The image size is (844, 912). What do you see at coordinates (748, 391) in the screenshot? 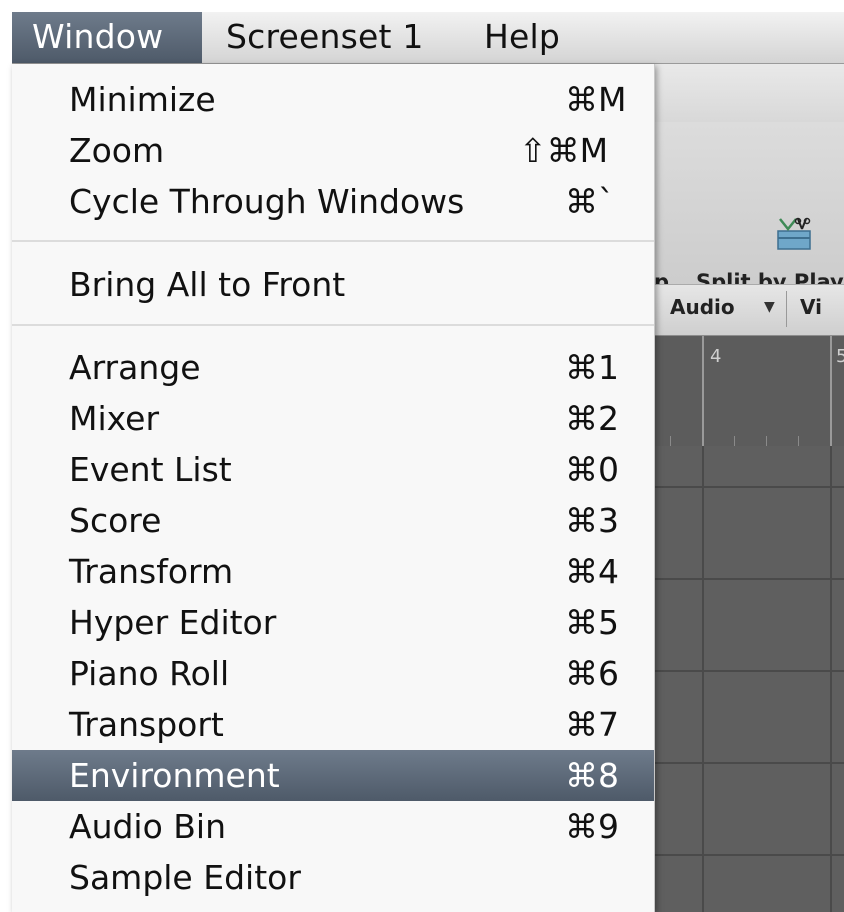
I see `bar-ruler: 4 5` at bounding box center [748, 391].